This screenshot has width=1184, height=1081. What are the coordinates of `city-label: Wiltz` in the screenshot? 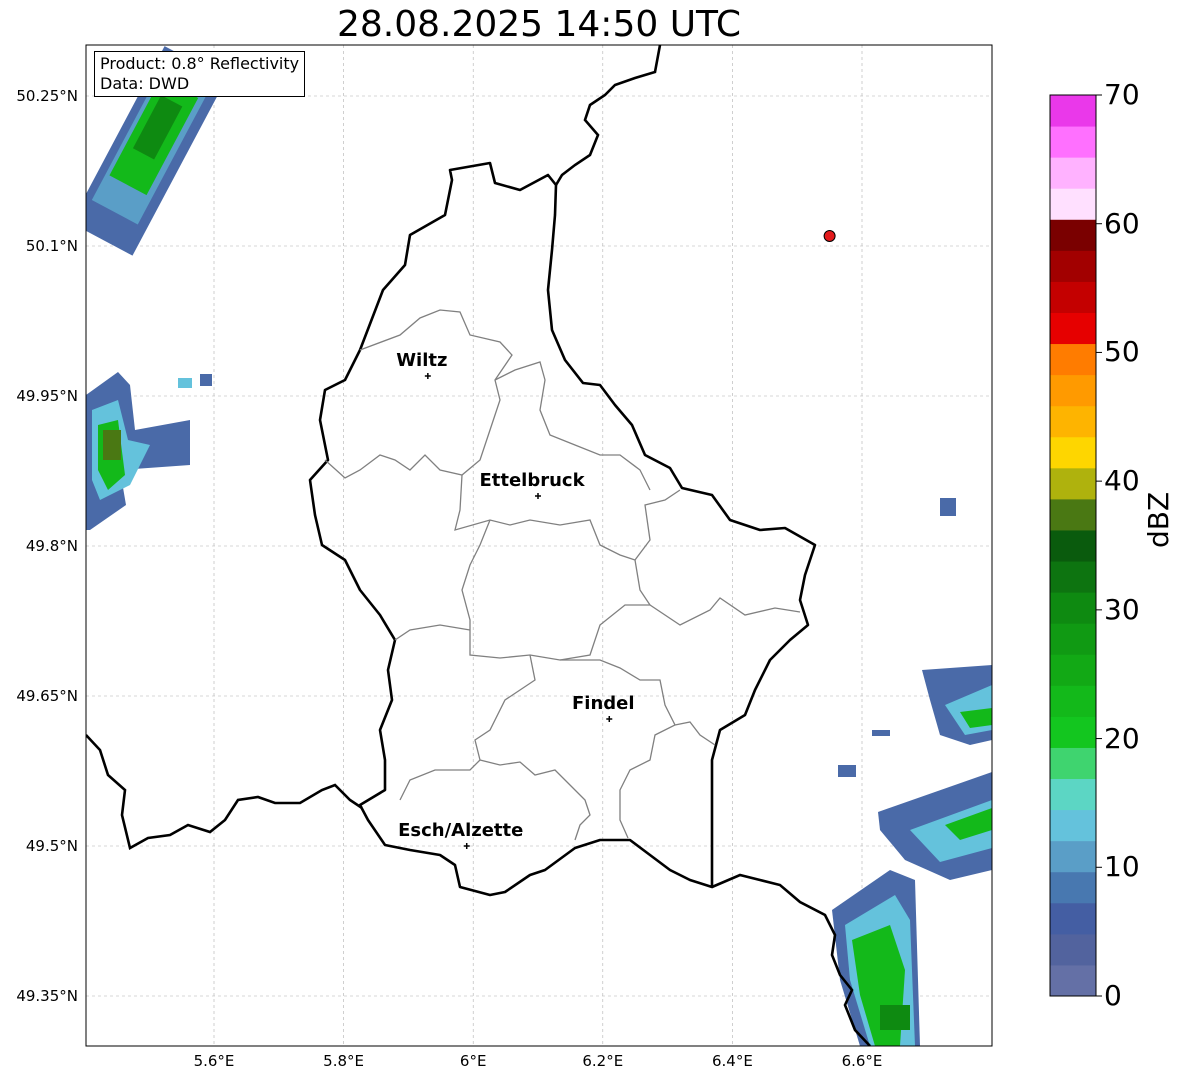 It's located at (421, 360).